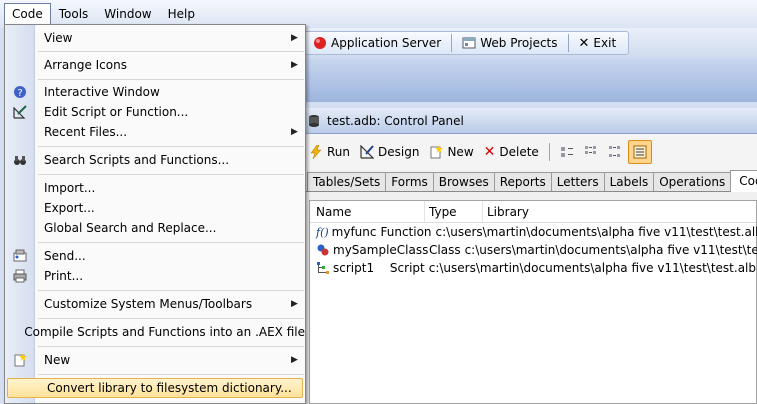 The image size is (757, 404). I want to click on tab-forms: Forms, so click(409, 181).